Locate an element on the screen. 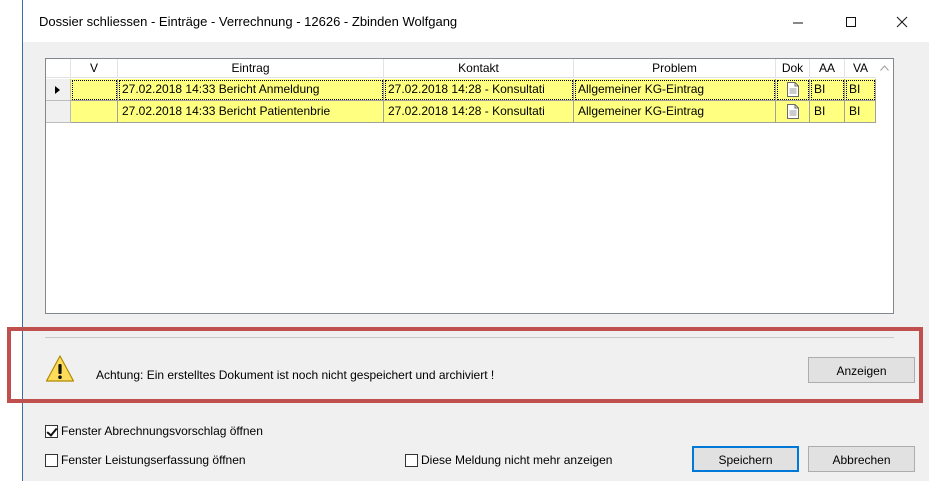 Image resolution: width=929 pixels, height=481 pixels. open-services-option: Fenster Leistungserfassung öffnen is located at coordinates (145, 460).